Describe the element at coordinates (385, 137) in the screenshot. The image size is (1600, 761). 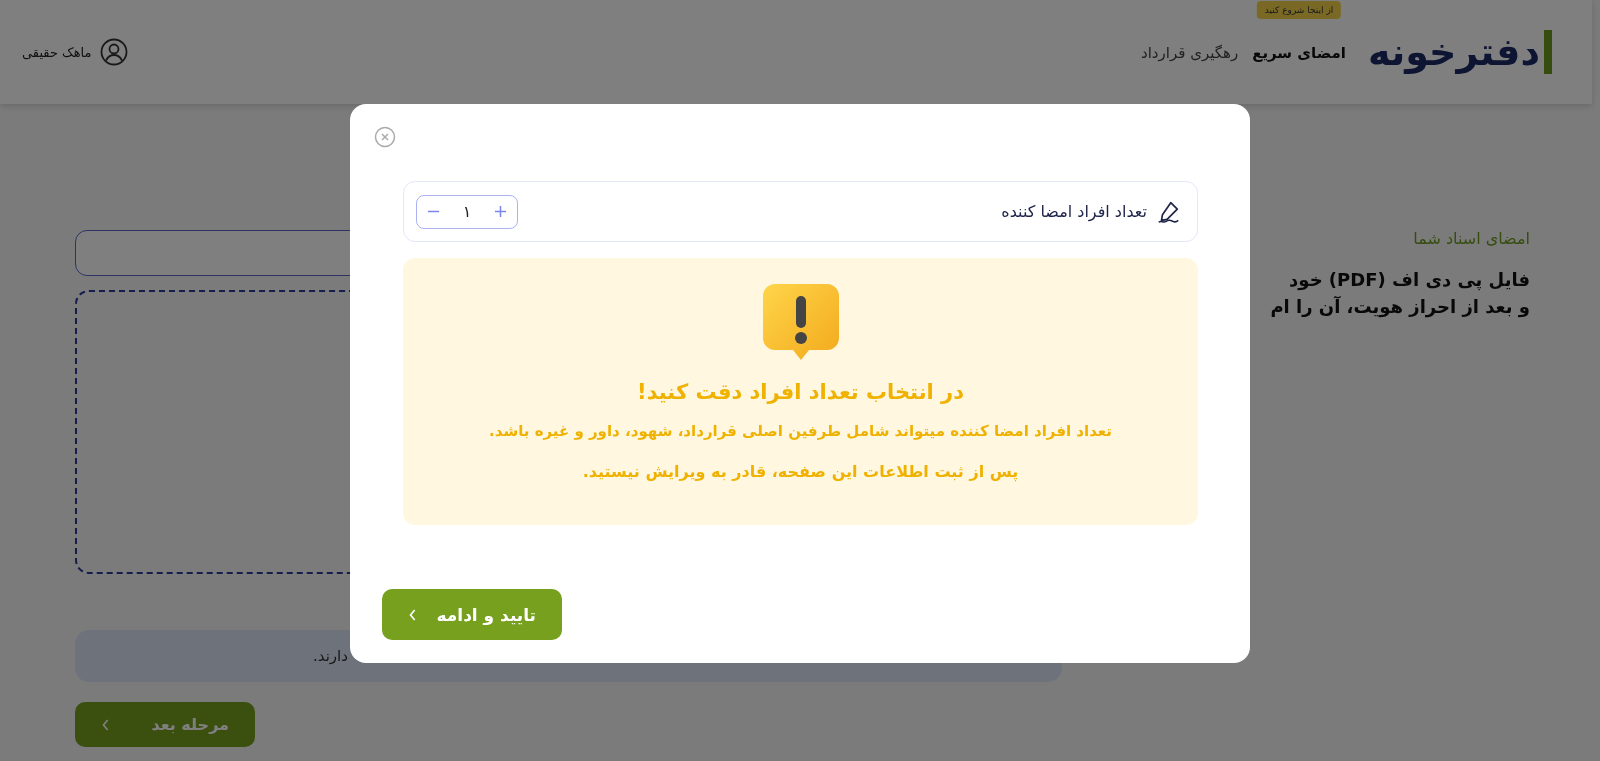
I see `close-icon` at that location.